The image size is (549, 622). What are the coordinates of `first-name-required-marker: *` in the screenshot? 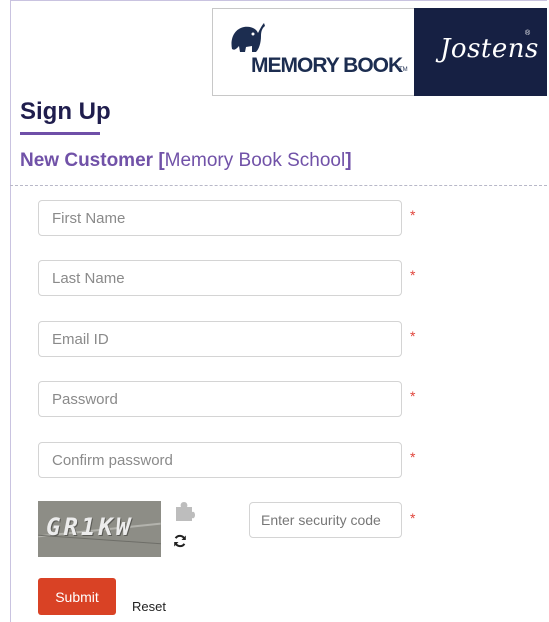 It's located at (413, 215).